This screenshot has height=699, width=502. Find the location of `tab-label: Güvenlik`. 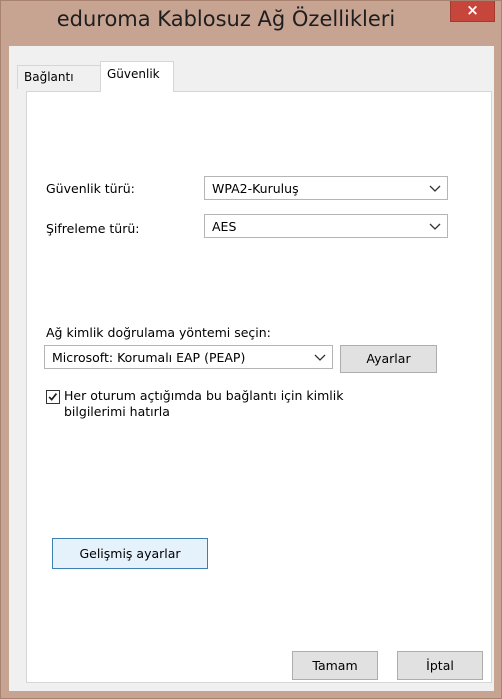

tab-label: Güvenlik is located at coordinates (133, 74).